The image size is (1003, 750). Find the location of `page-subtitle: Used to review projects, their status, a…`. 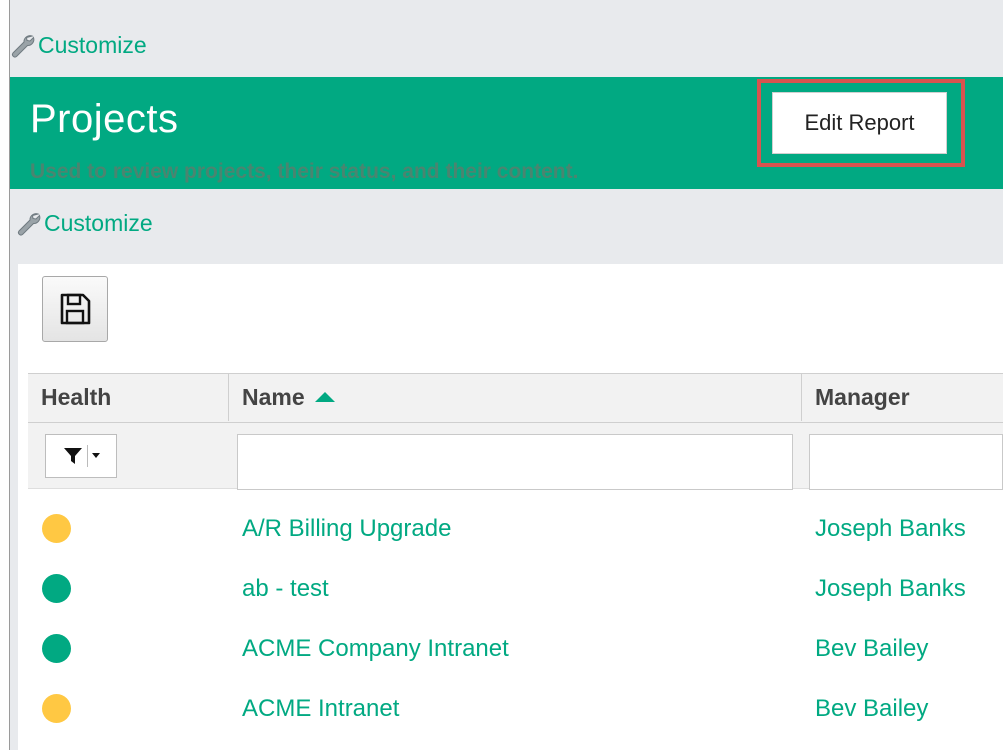

page-subtitle: Used to review projects, their status, a… is located at coordinates (304, 171).